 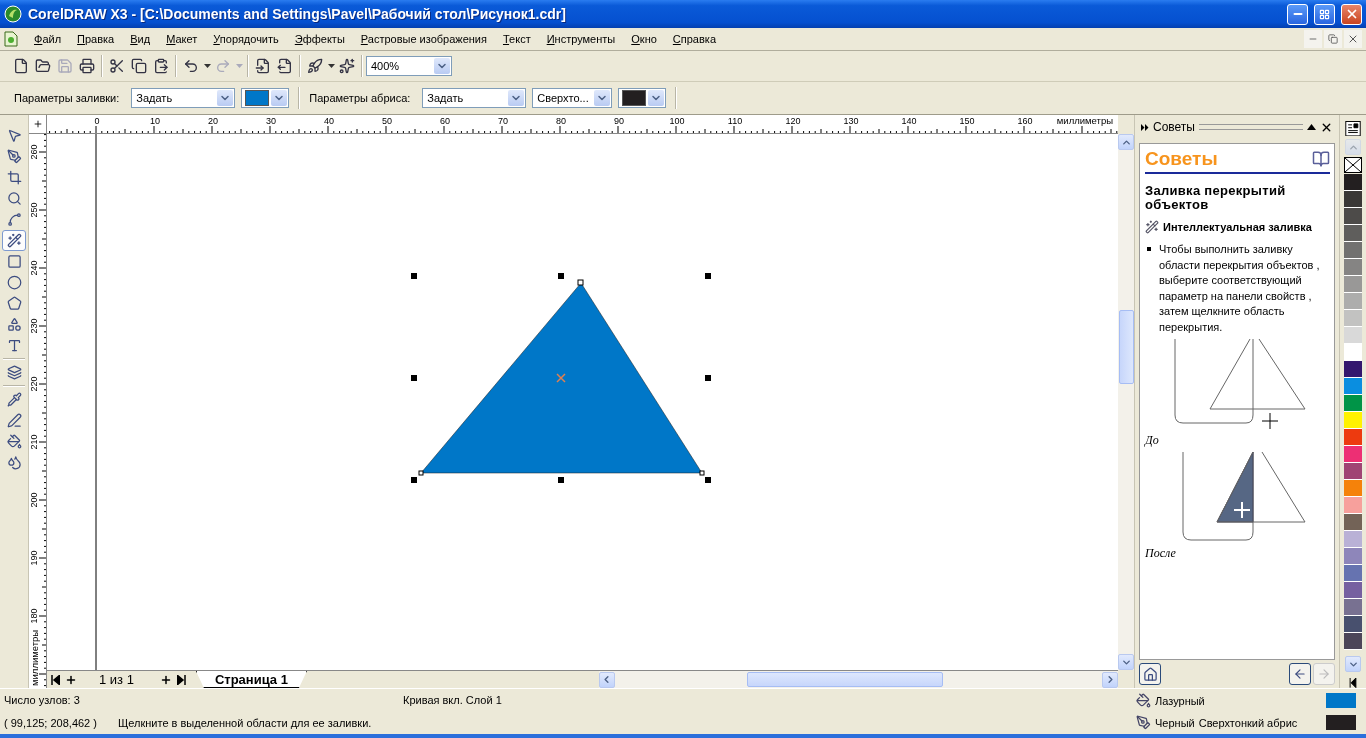 What do you see at coordinates (213, 121) in the screenshot?
I see `ruler-label: 20` at bounding box center [213, 121].